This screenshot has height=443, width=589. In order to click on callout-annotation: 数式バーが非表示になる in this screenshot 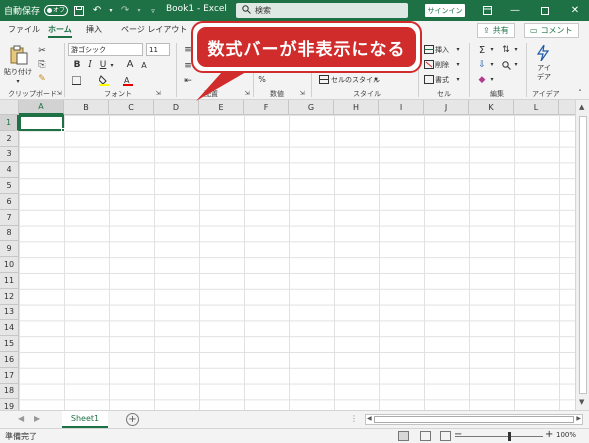, I will do `click(306, 47)`.